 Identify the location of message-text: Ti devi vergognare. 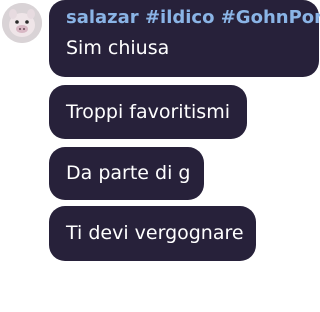
(155, 233).